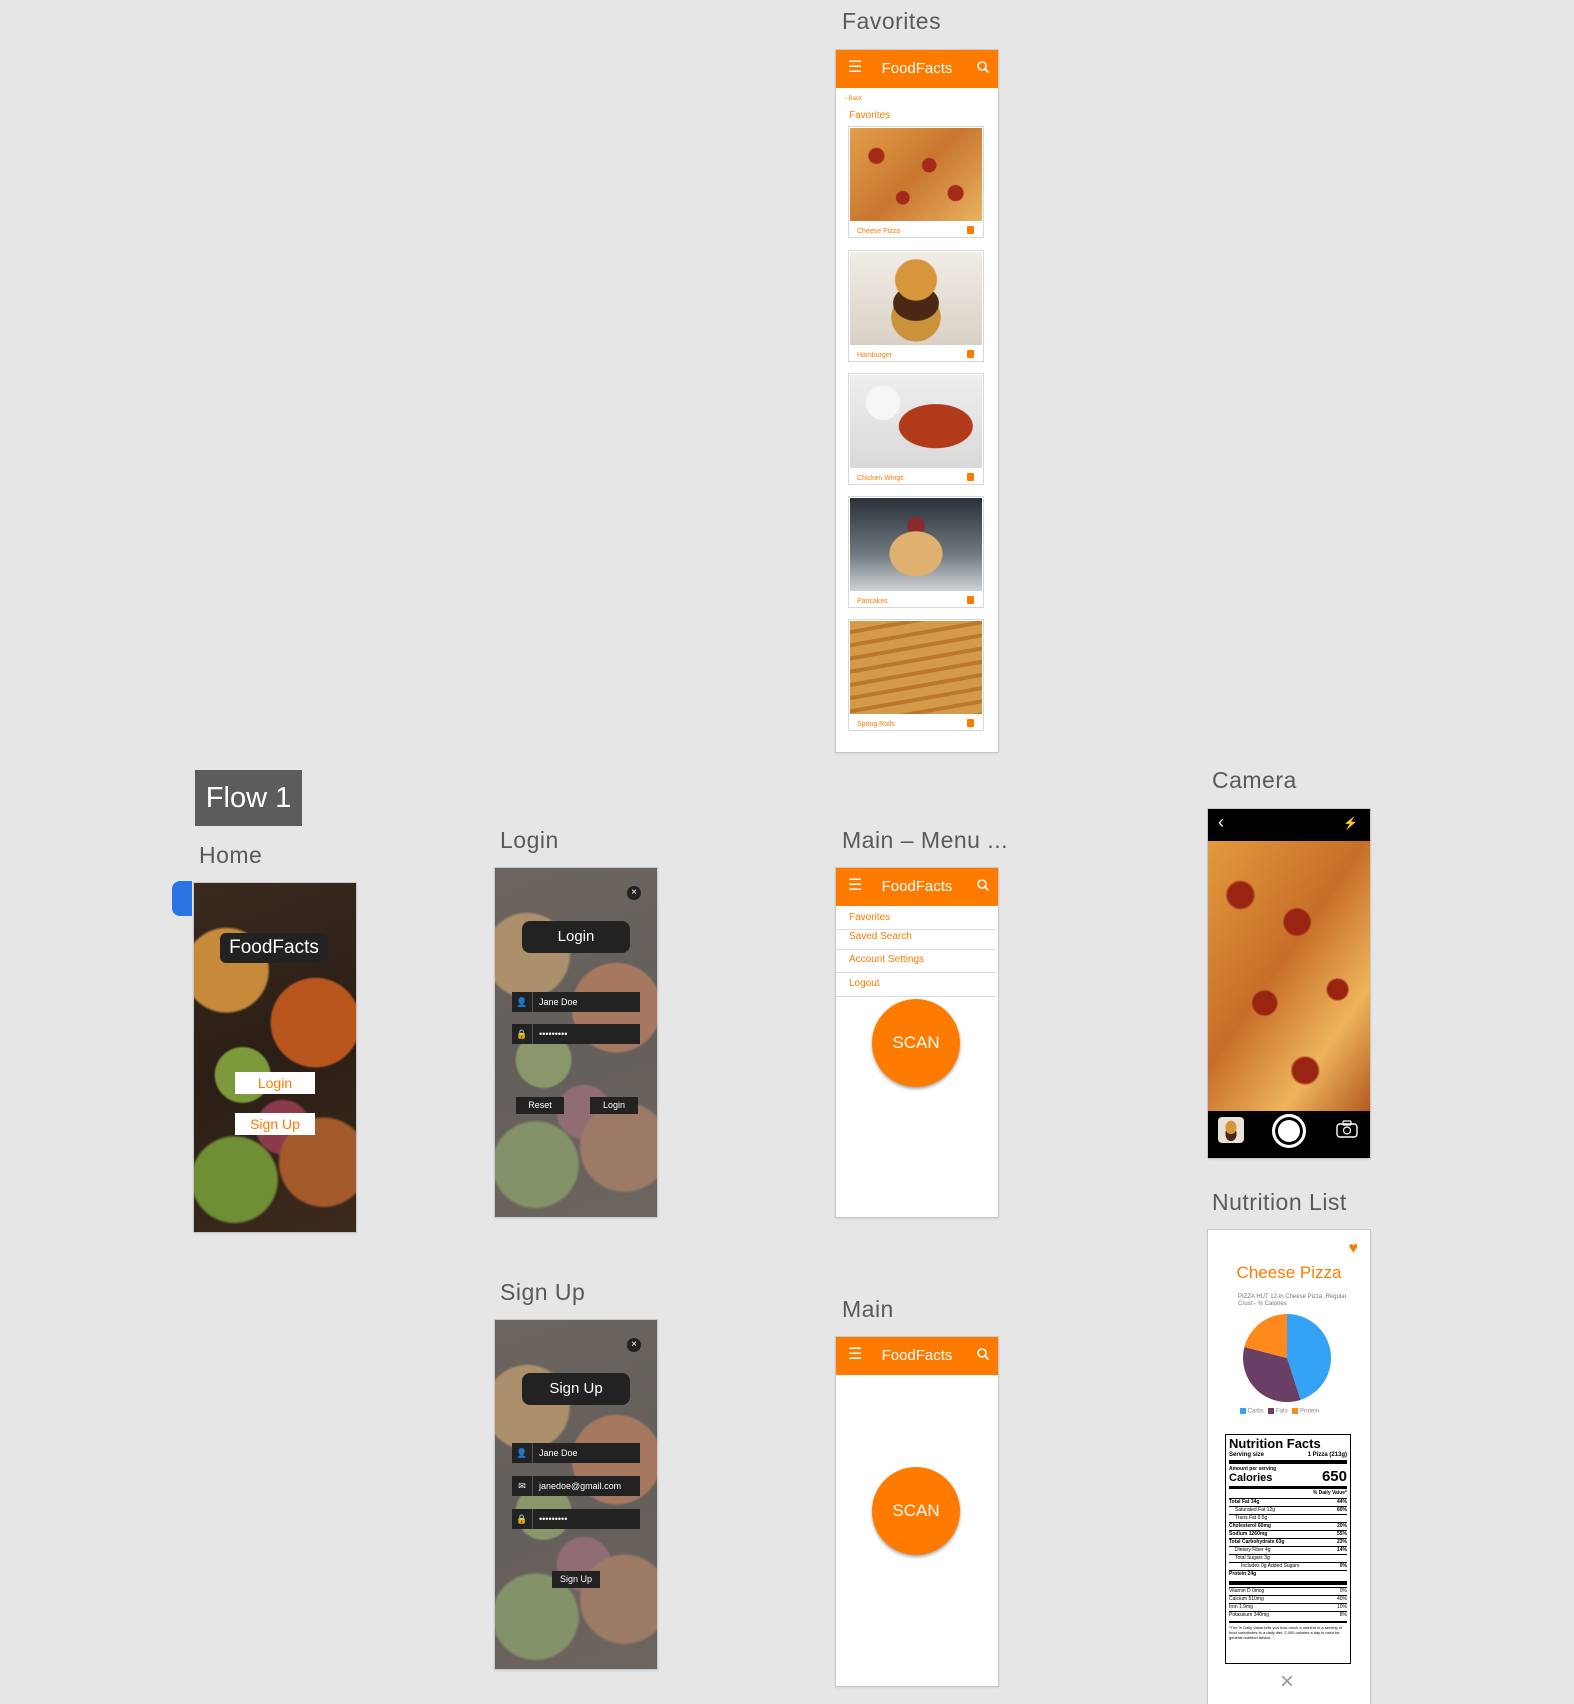  What do you see at coordinates (1250, 1526) in the screenshot?
I see `nutrient-label: Cholesterol 60mg` at bounding box center [1250, 1526].